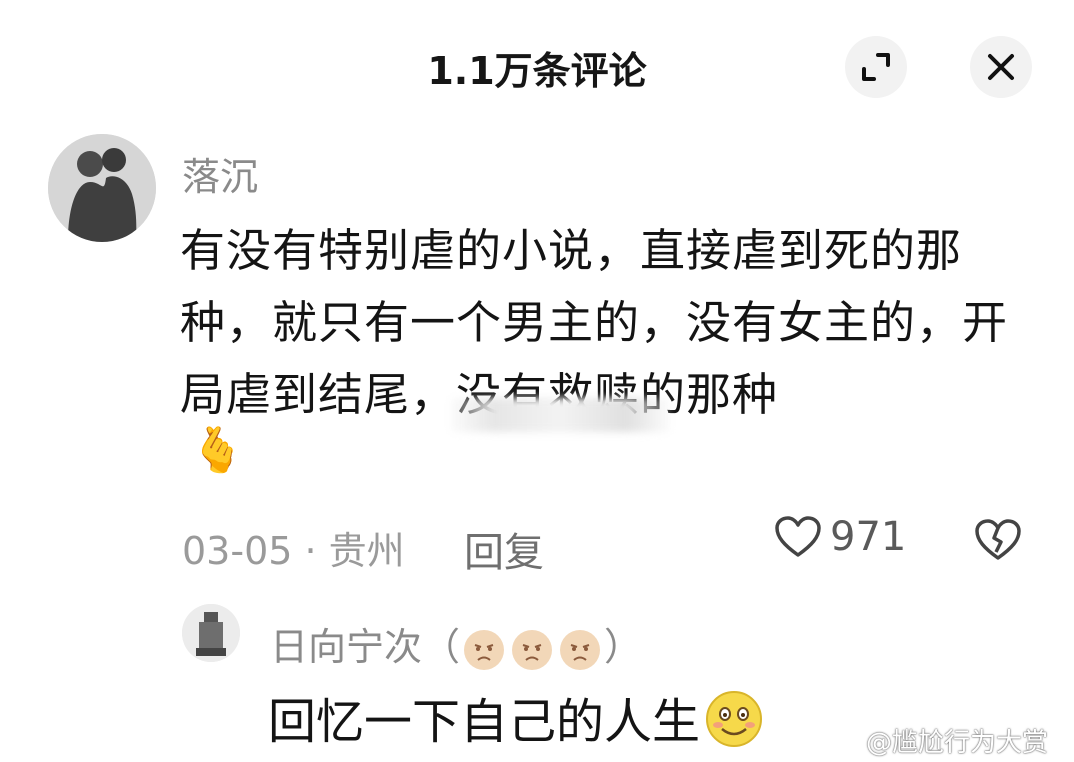  I want to click on like-count: 971, so click(868, 537).